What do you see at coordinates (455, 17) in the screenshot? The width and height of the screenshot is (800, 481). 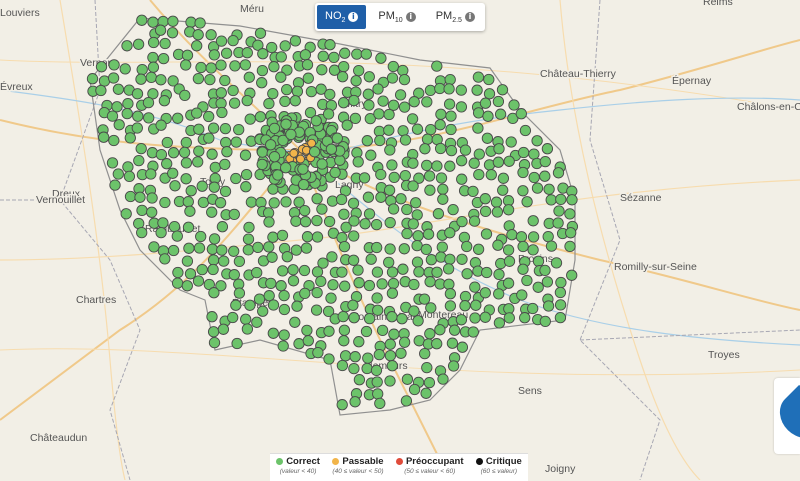 I see `tab-pm25: PM2.5 i` at bounding box center [455, 17].